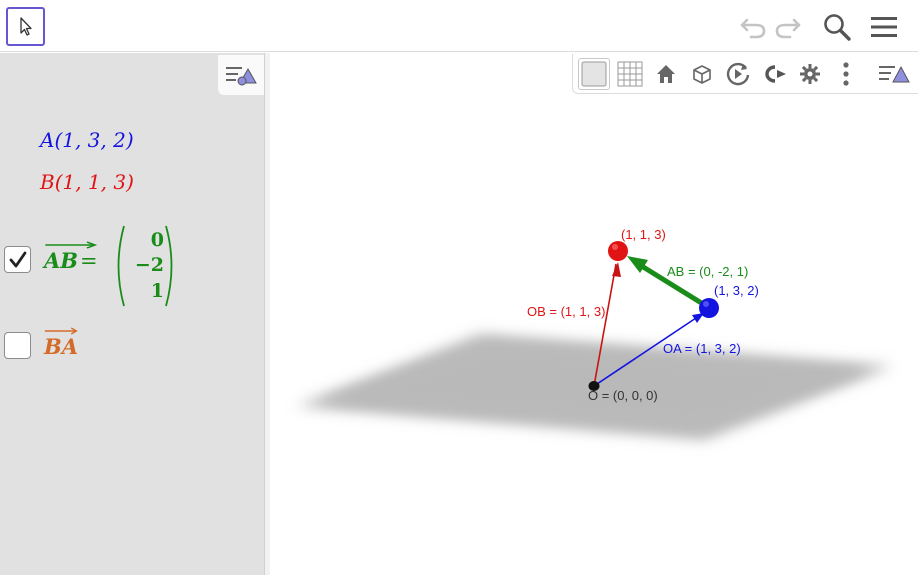 The height and width of the screenshot is (575, 918). Describe the element at coordinates (709, 308) in the screenshot. I see `point-a` at that location.